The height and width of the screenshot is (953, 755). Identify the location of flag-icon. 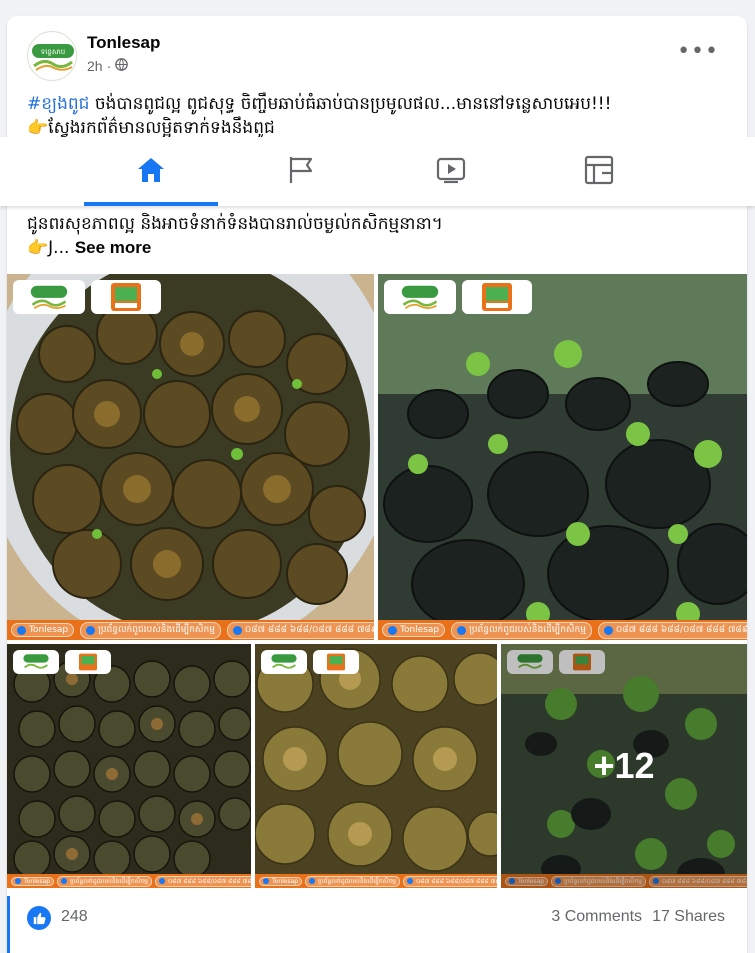
(301, 172).